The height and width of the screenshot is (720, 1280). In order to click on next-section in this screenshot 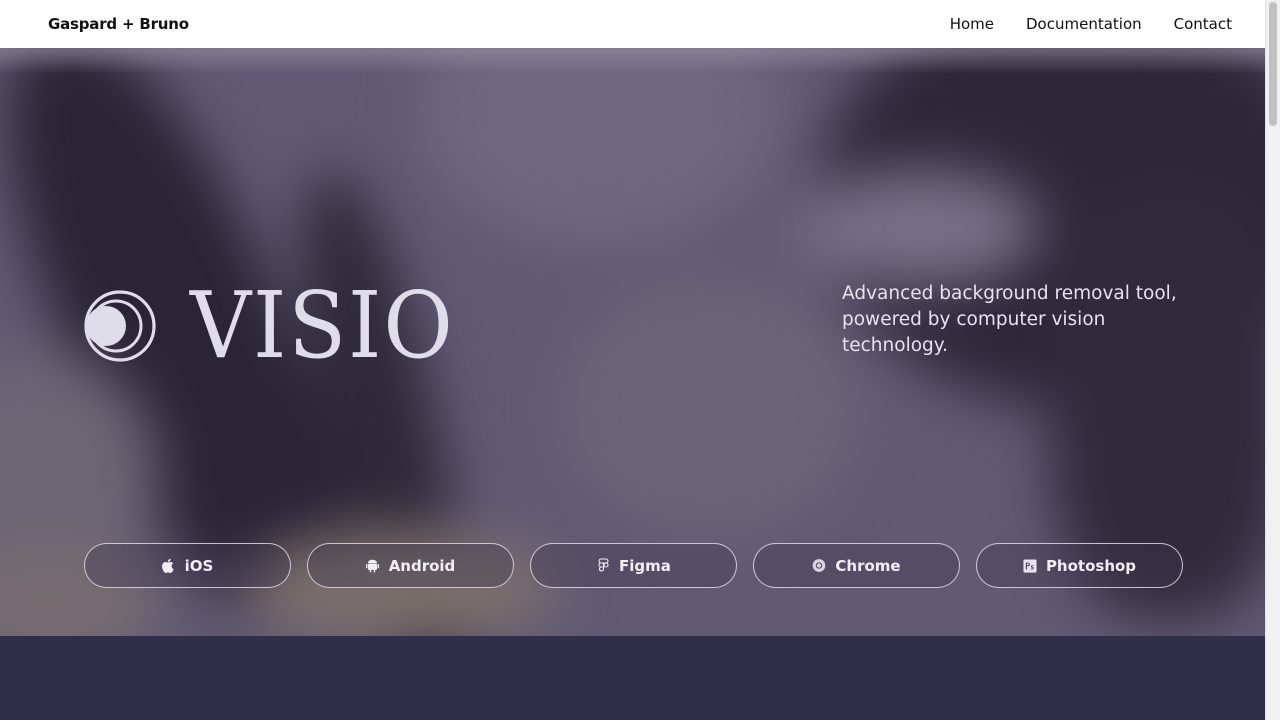, I will do `click(632, 678)`.